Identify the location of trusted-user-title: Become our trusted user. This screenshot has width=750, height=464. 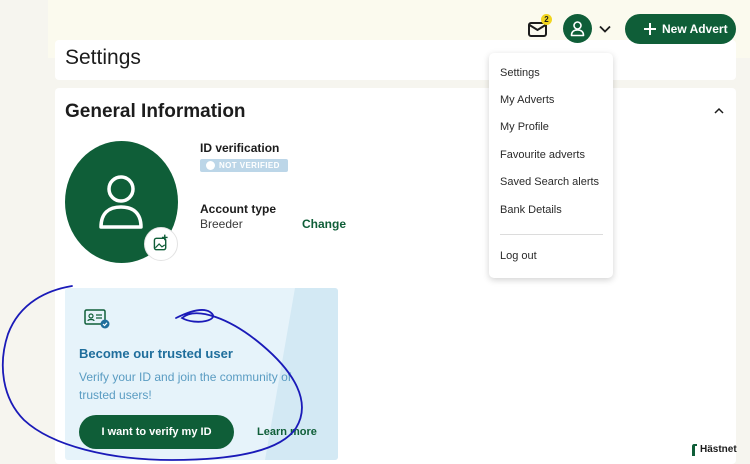
(156, 353).